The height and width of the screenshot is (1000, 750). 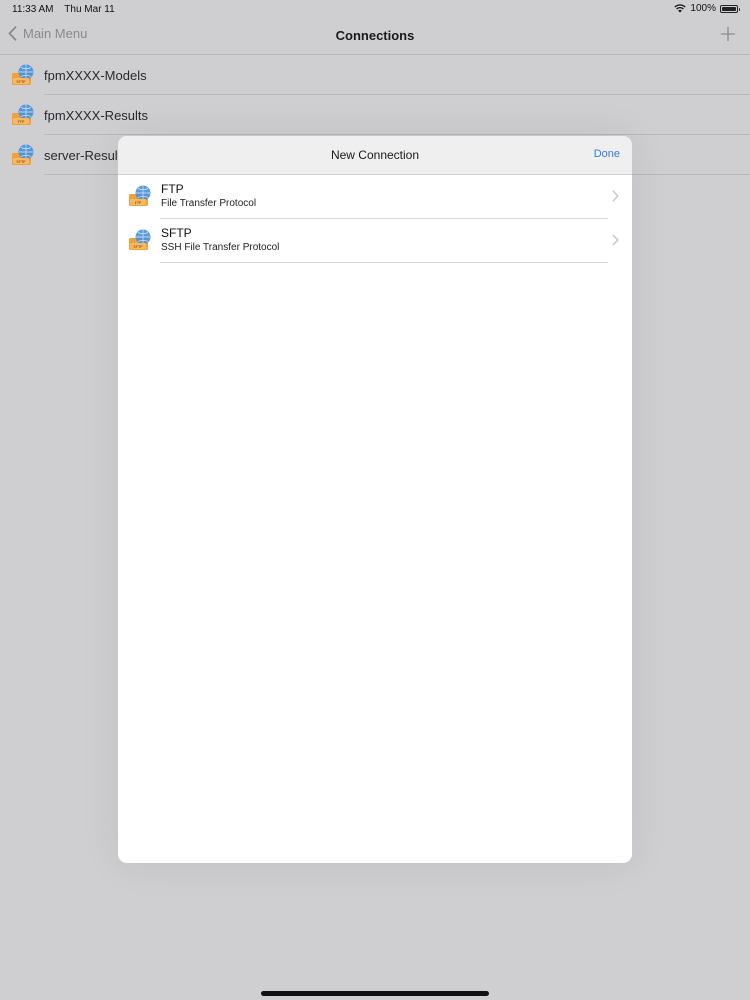 I want to click on status-right: 100%, so click(x=707, y=8).